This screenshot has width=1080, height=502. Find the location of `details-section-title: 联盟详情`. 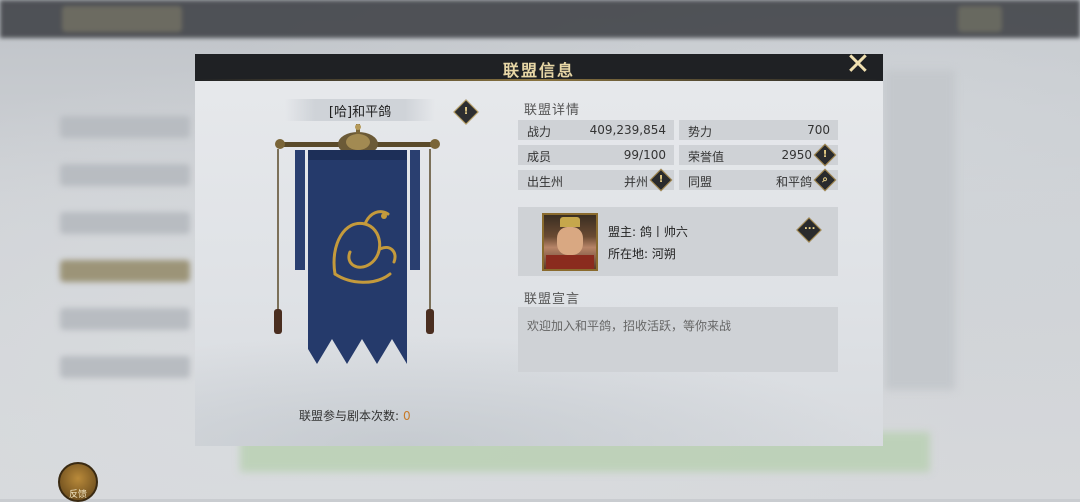

details-section-title: 联盟详情 is located at coordinates (552, 110).